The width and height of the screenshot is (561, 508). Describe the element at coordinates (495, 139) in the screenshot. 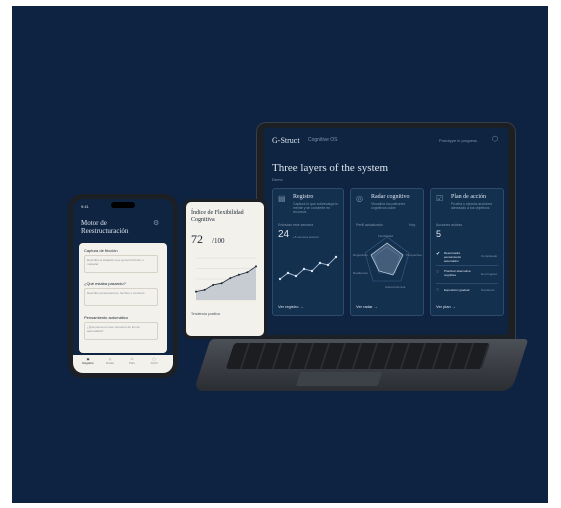

I see `cube-icon: ⬡` at that location.